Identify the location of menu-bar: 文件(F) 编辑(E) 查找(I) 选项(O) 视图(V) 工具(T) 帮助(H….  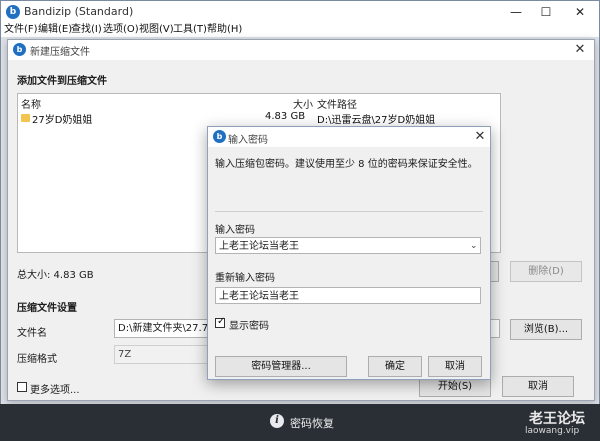
(300, 30).